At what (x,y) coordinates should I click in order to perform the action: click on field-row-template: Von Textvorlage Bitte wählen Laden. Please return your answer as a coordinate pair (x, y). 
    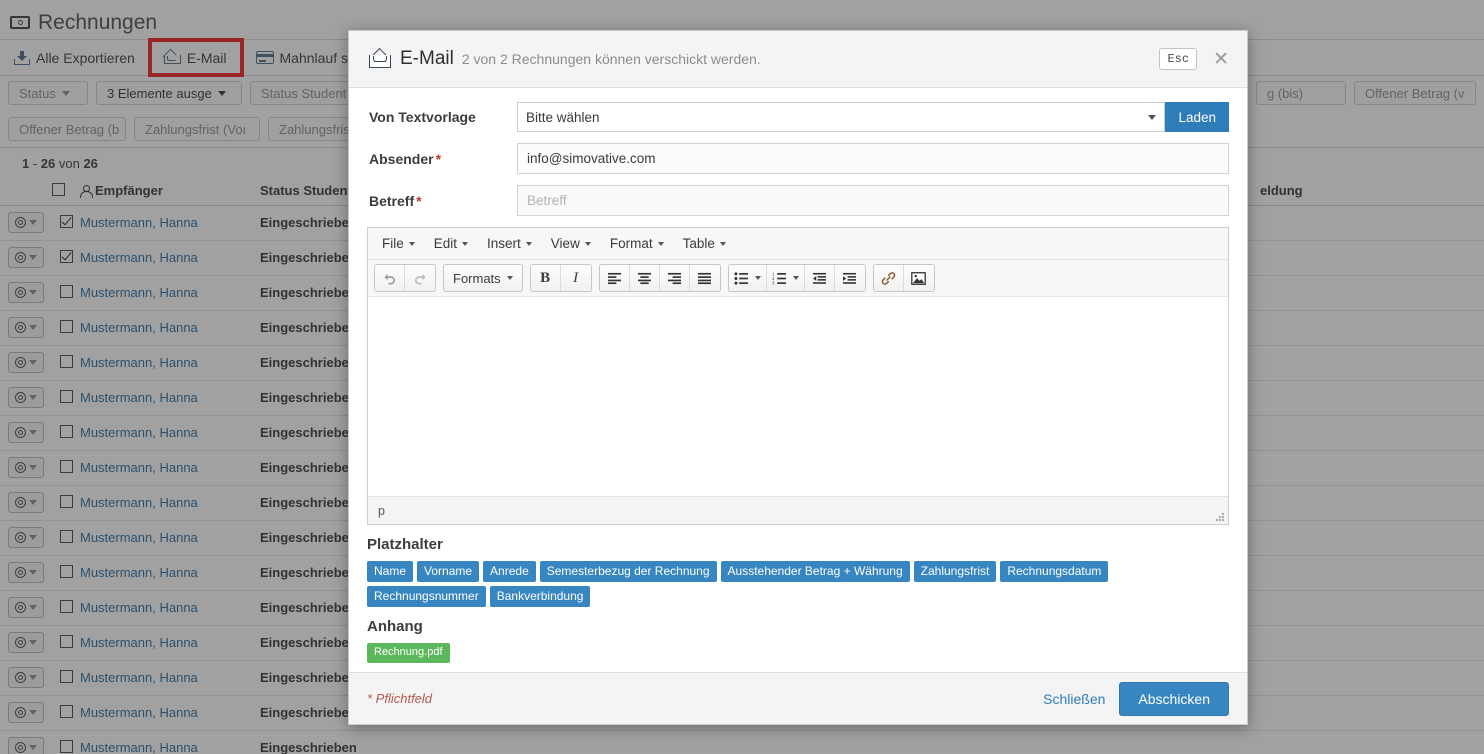
    Looking at the image, I should click on (798, 117).